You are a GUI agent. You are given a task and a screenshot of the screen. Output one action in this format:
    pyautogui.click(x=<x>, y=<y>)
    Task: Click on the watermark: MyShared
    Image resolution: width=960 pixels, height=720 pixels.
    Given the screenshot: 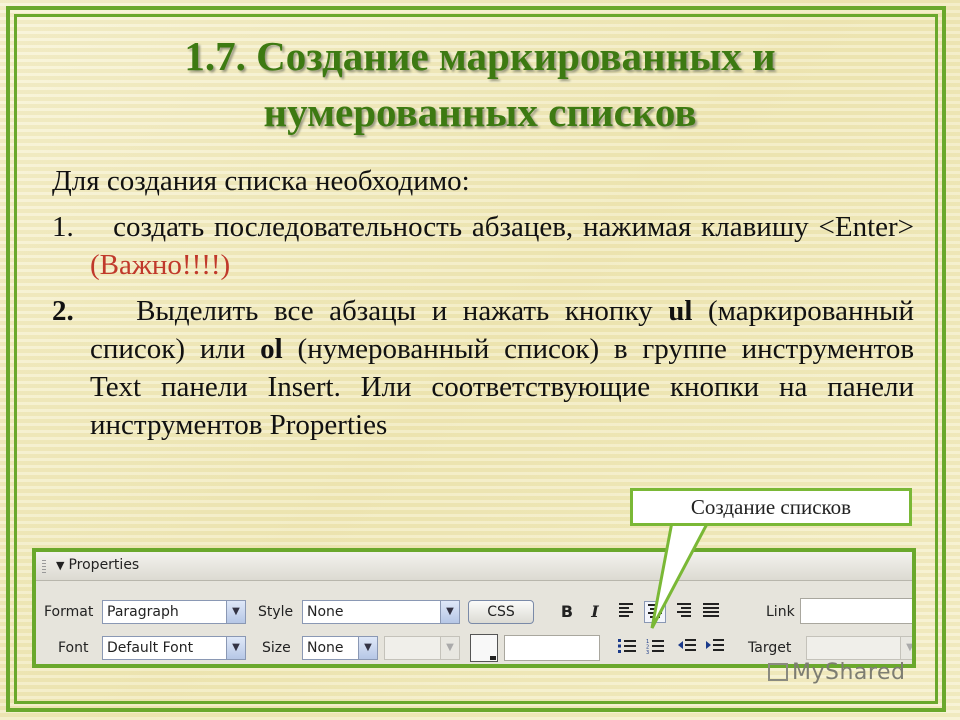 What is the action you would take?
    pyautogui.click(x=836, y=672)
    